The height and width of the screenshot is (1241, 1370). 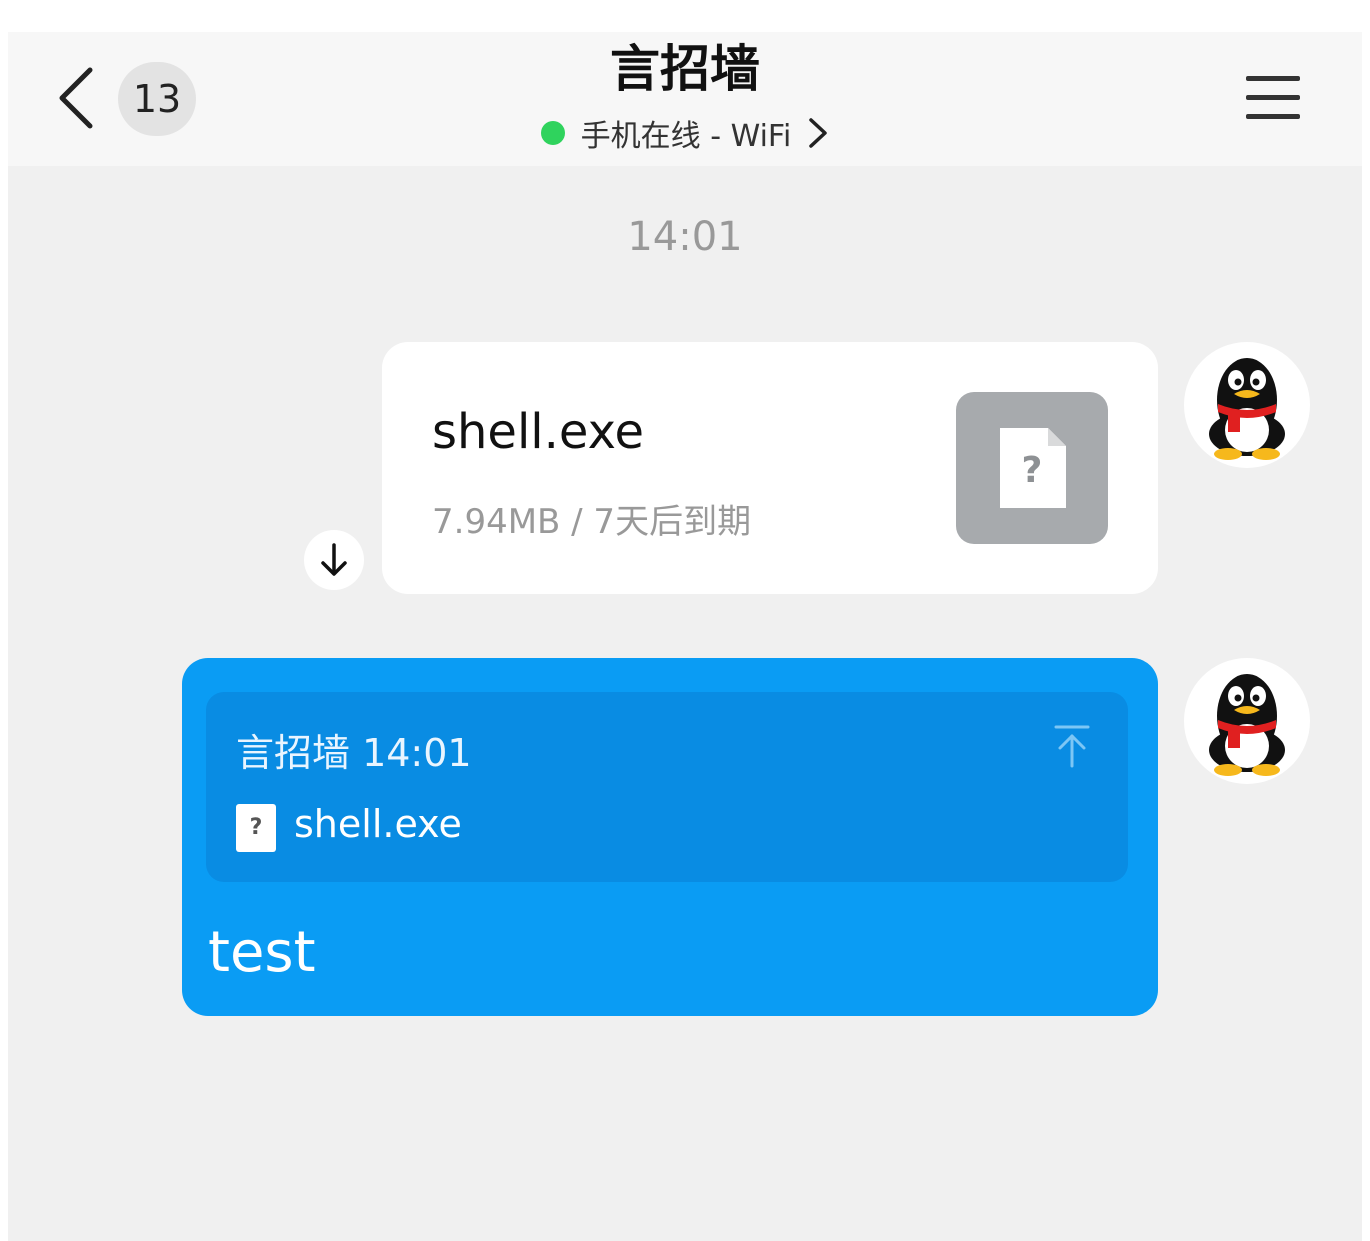 I want to click on download-button, so click(x=334, y=560).